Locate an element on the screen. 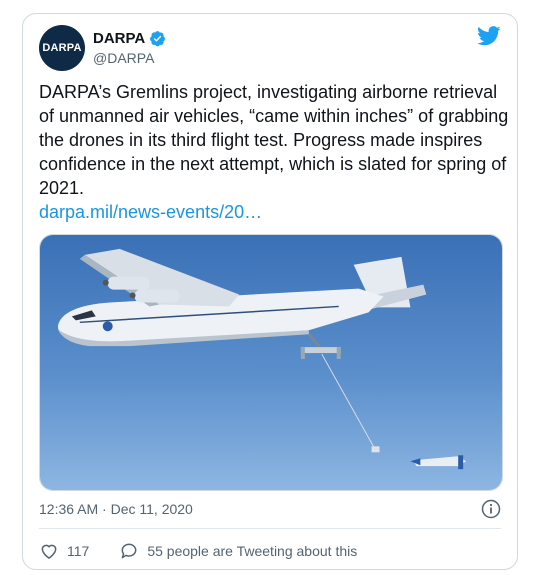  author-handle: @DARPA is located at coordinates (129, 58).